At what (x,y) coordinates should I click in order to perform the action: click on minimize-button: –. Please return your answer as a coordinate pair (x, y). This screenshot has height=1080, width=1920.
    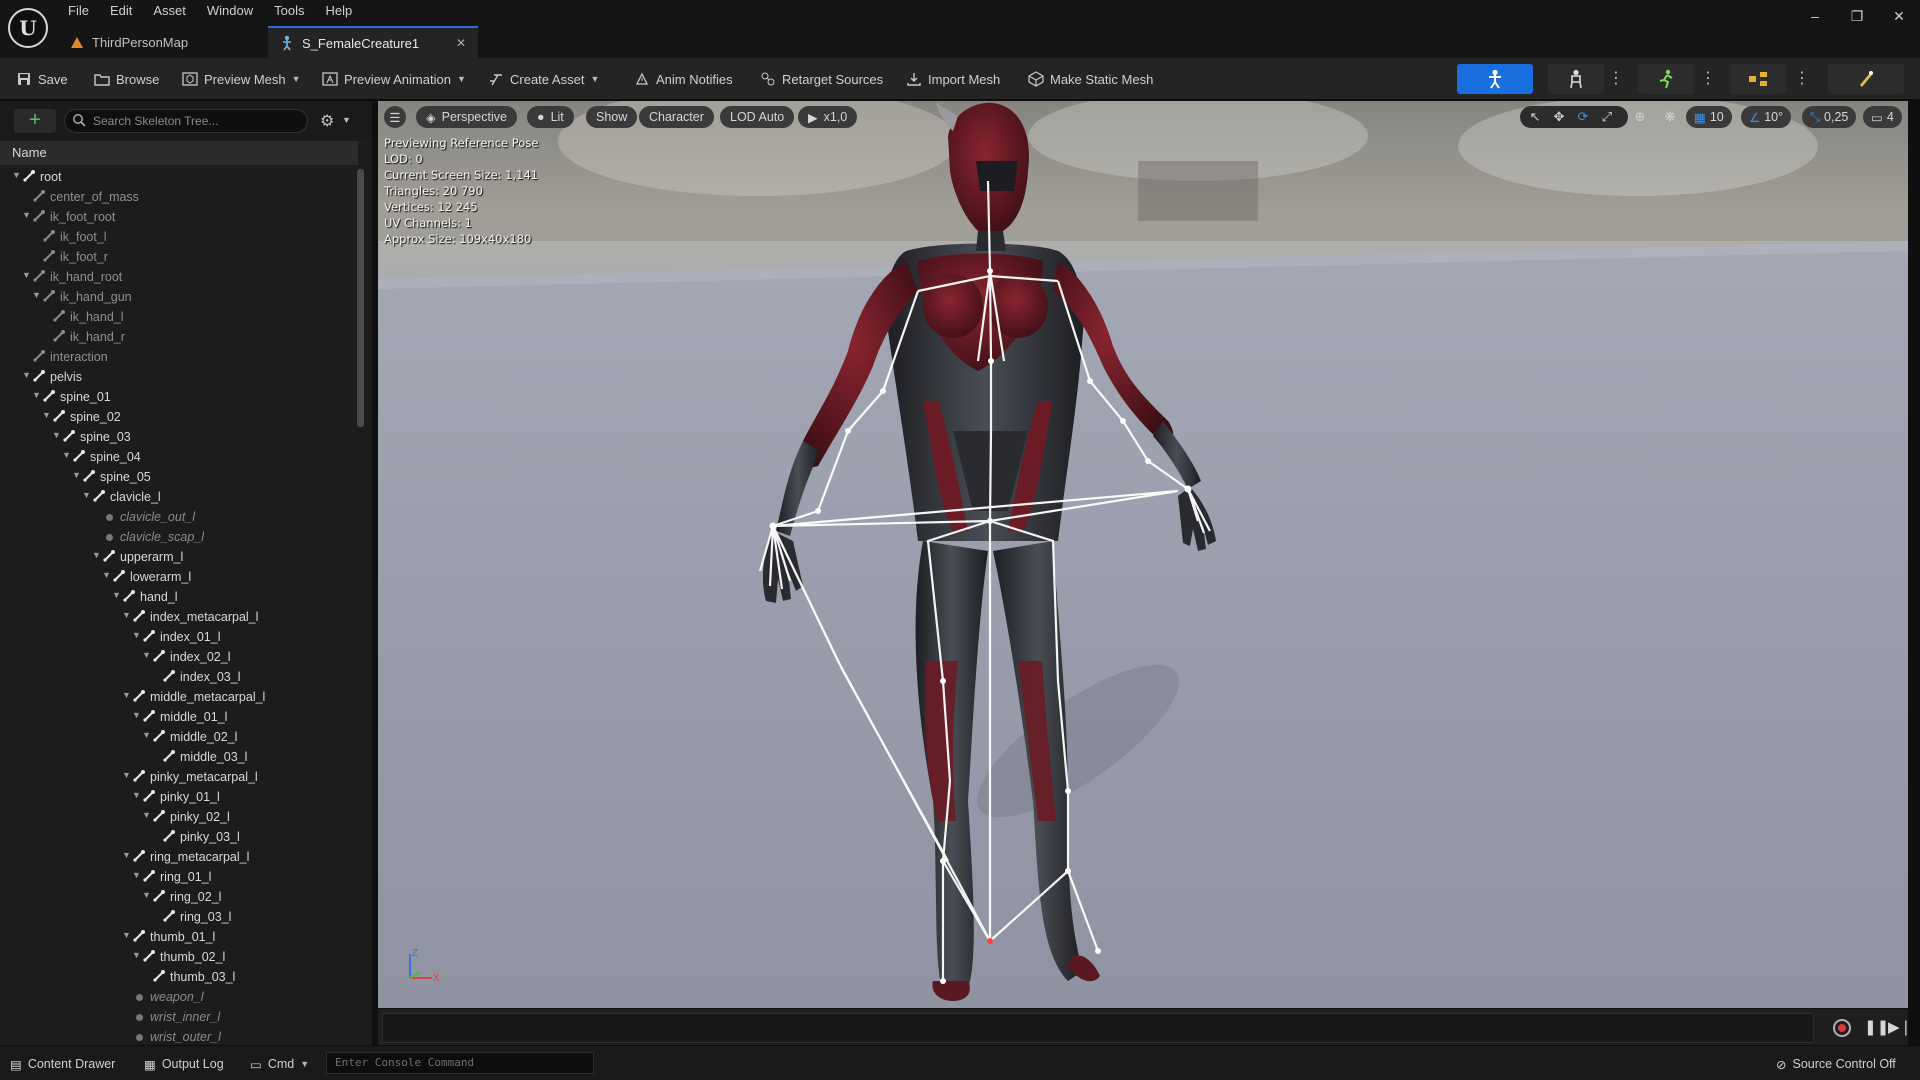
    Looking at the image, I should click on (1815, 16).